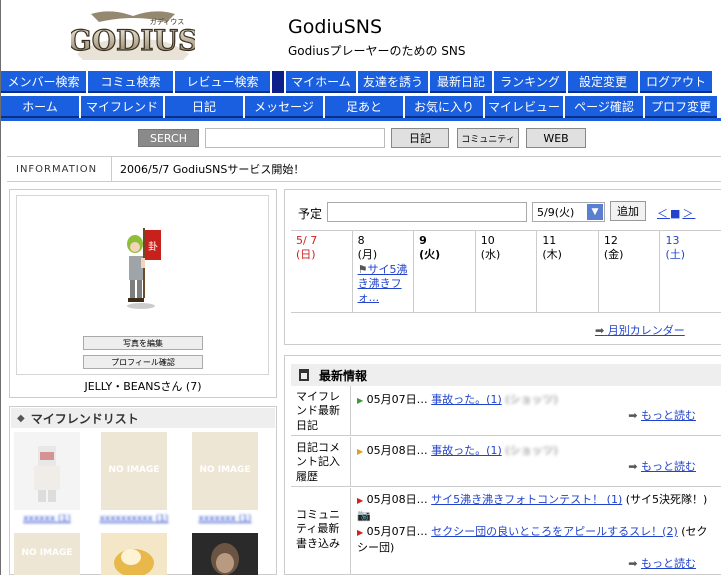  What do you see at coordinates (613, 255) in the screenshot?
I see `day-weekday: (金)` at bounding box center [613, 255].